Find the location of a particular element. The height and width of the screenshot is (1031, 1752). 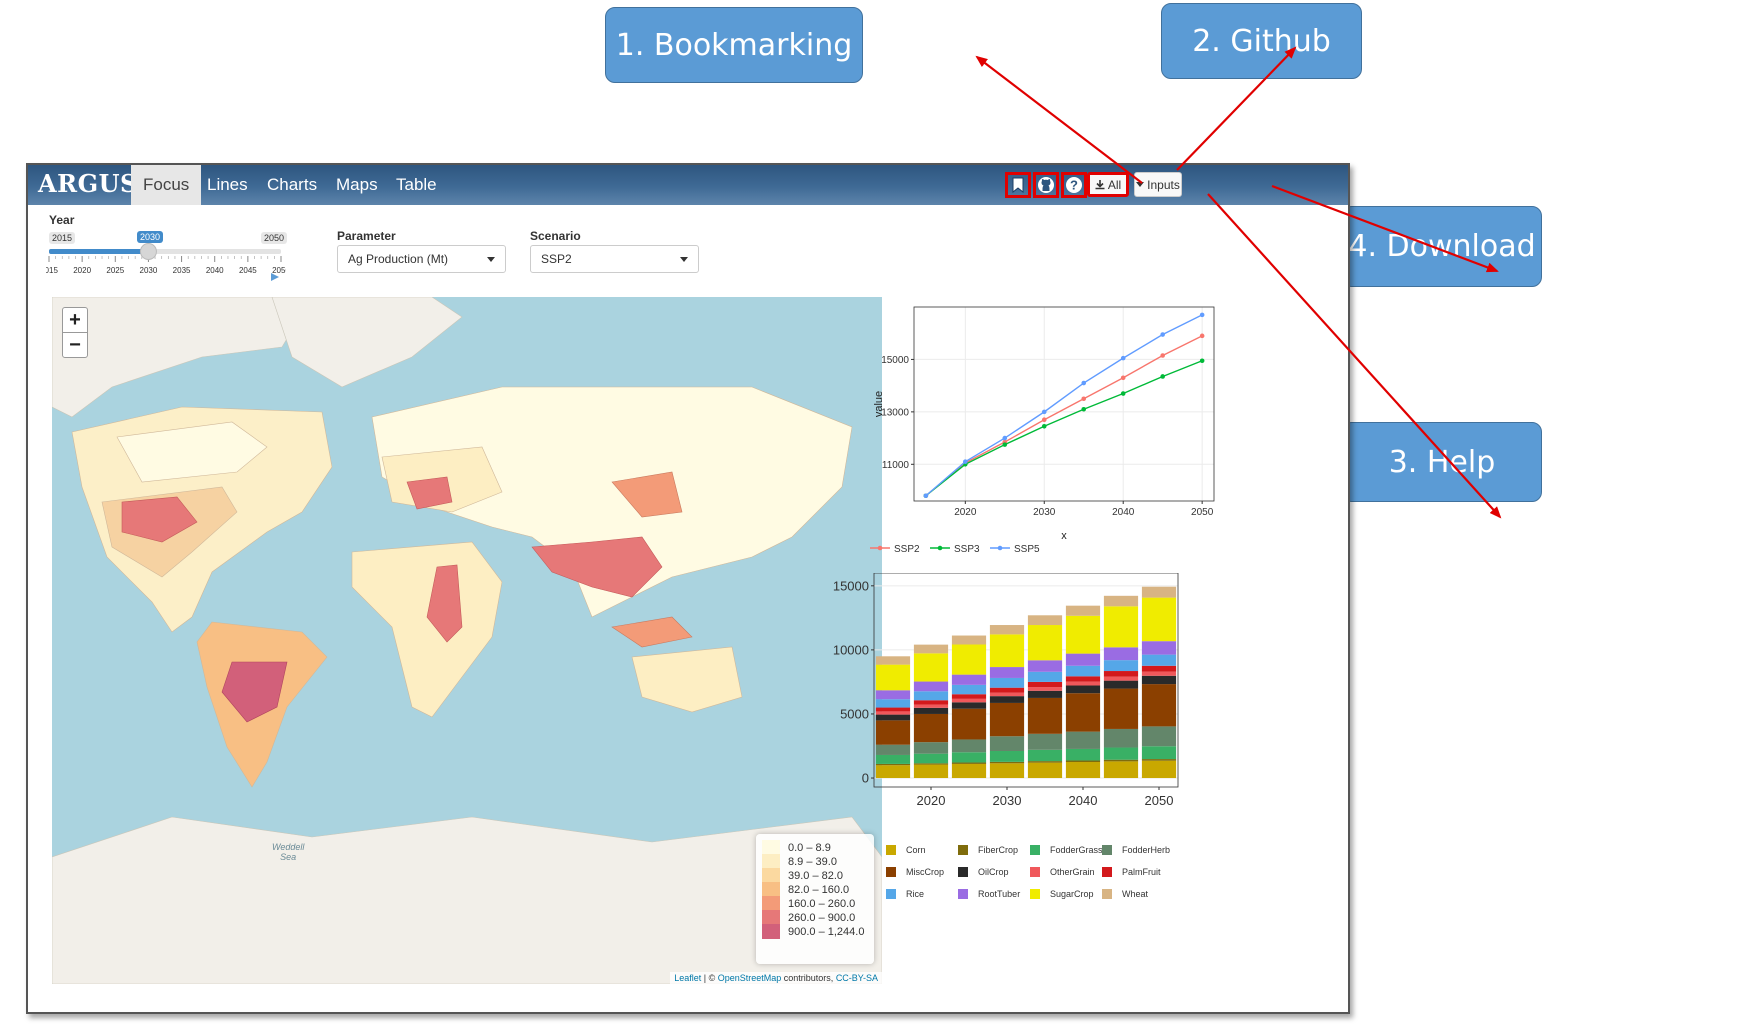

arrow-to-help is located at coordinates (1354, 356).